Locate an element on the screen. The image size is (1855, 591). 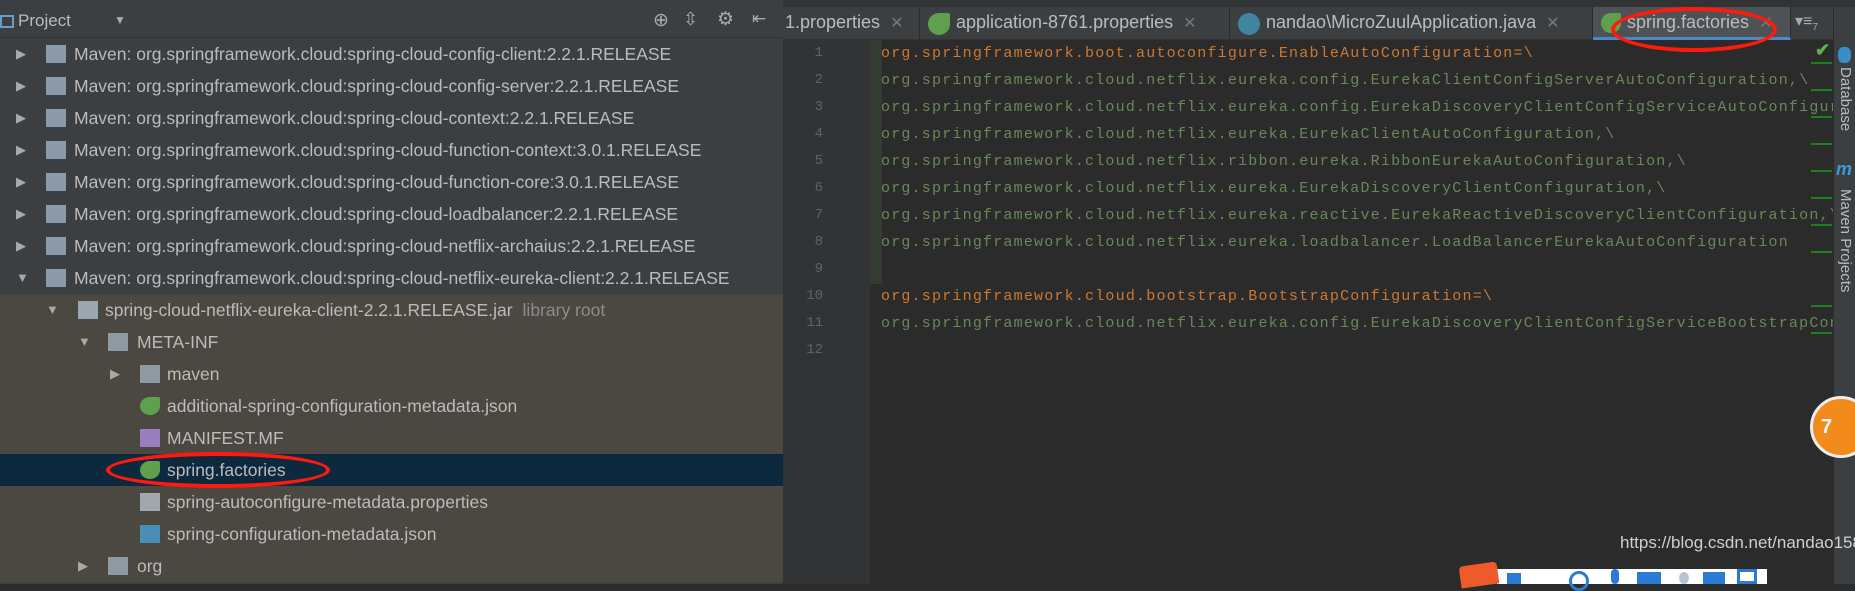
tree-row-label: META-INF is located at coordinates (178, 342).